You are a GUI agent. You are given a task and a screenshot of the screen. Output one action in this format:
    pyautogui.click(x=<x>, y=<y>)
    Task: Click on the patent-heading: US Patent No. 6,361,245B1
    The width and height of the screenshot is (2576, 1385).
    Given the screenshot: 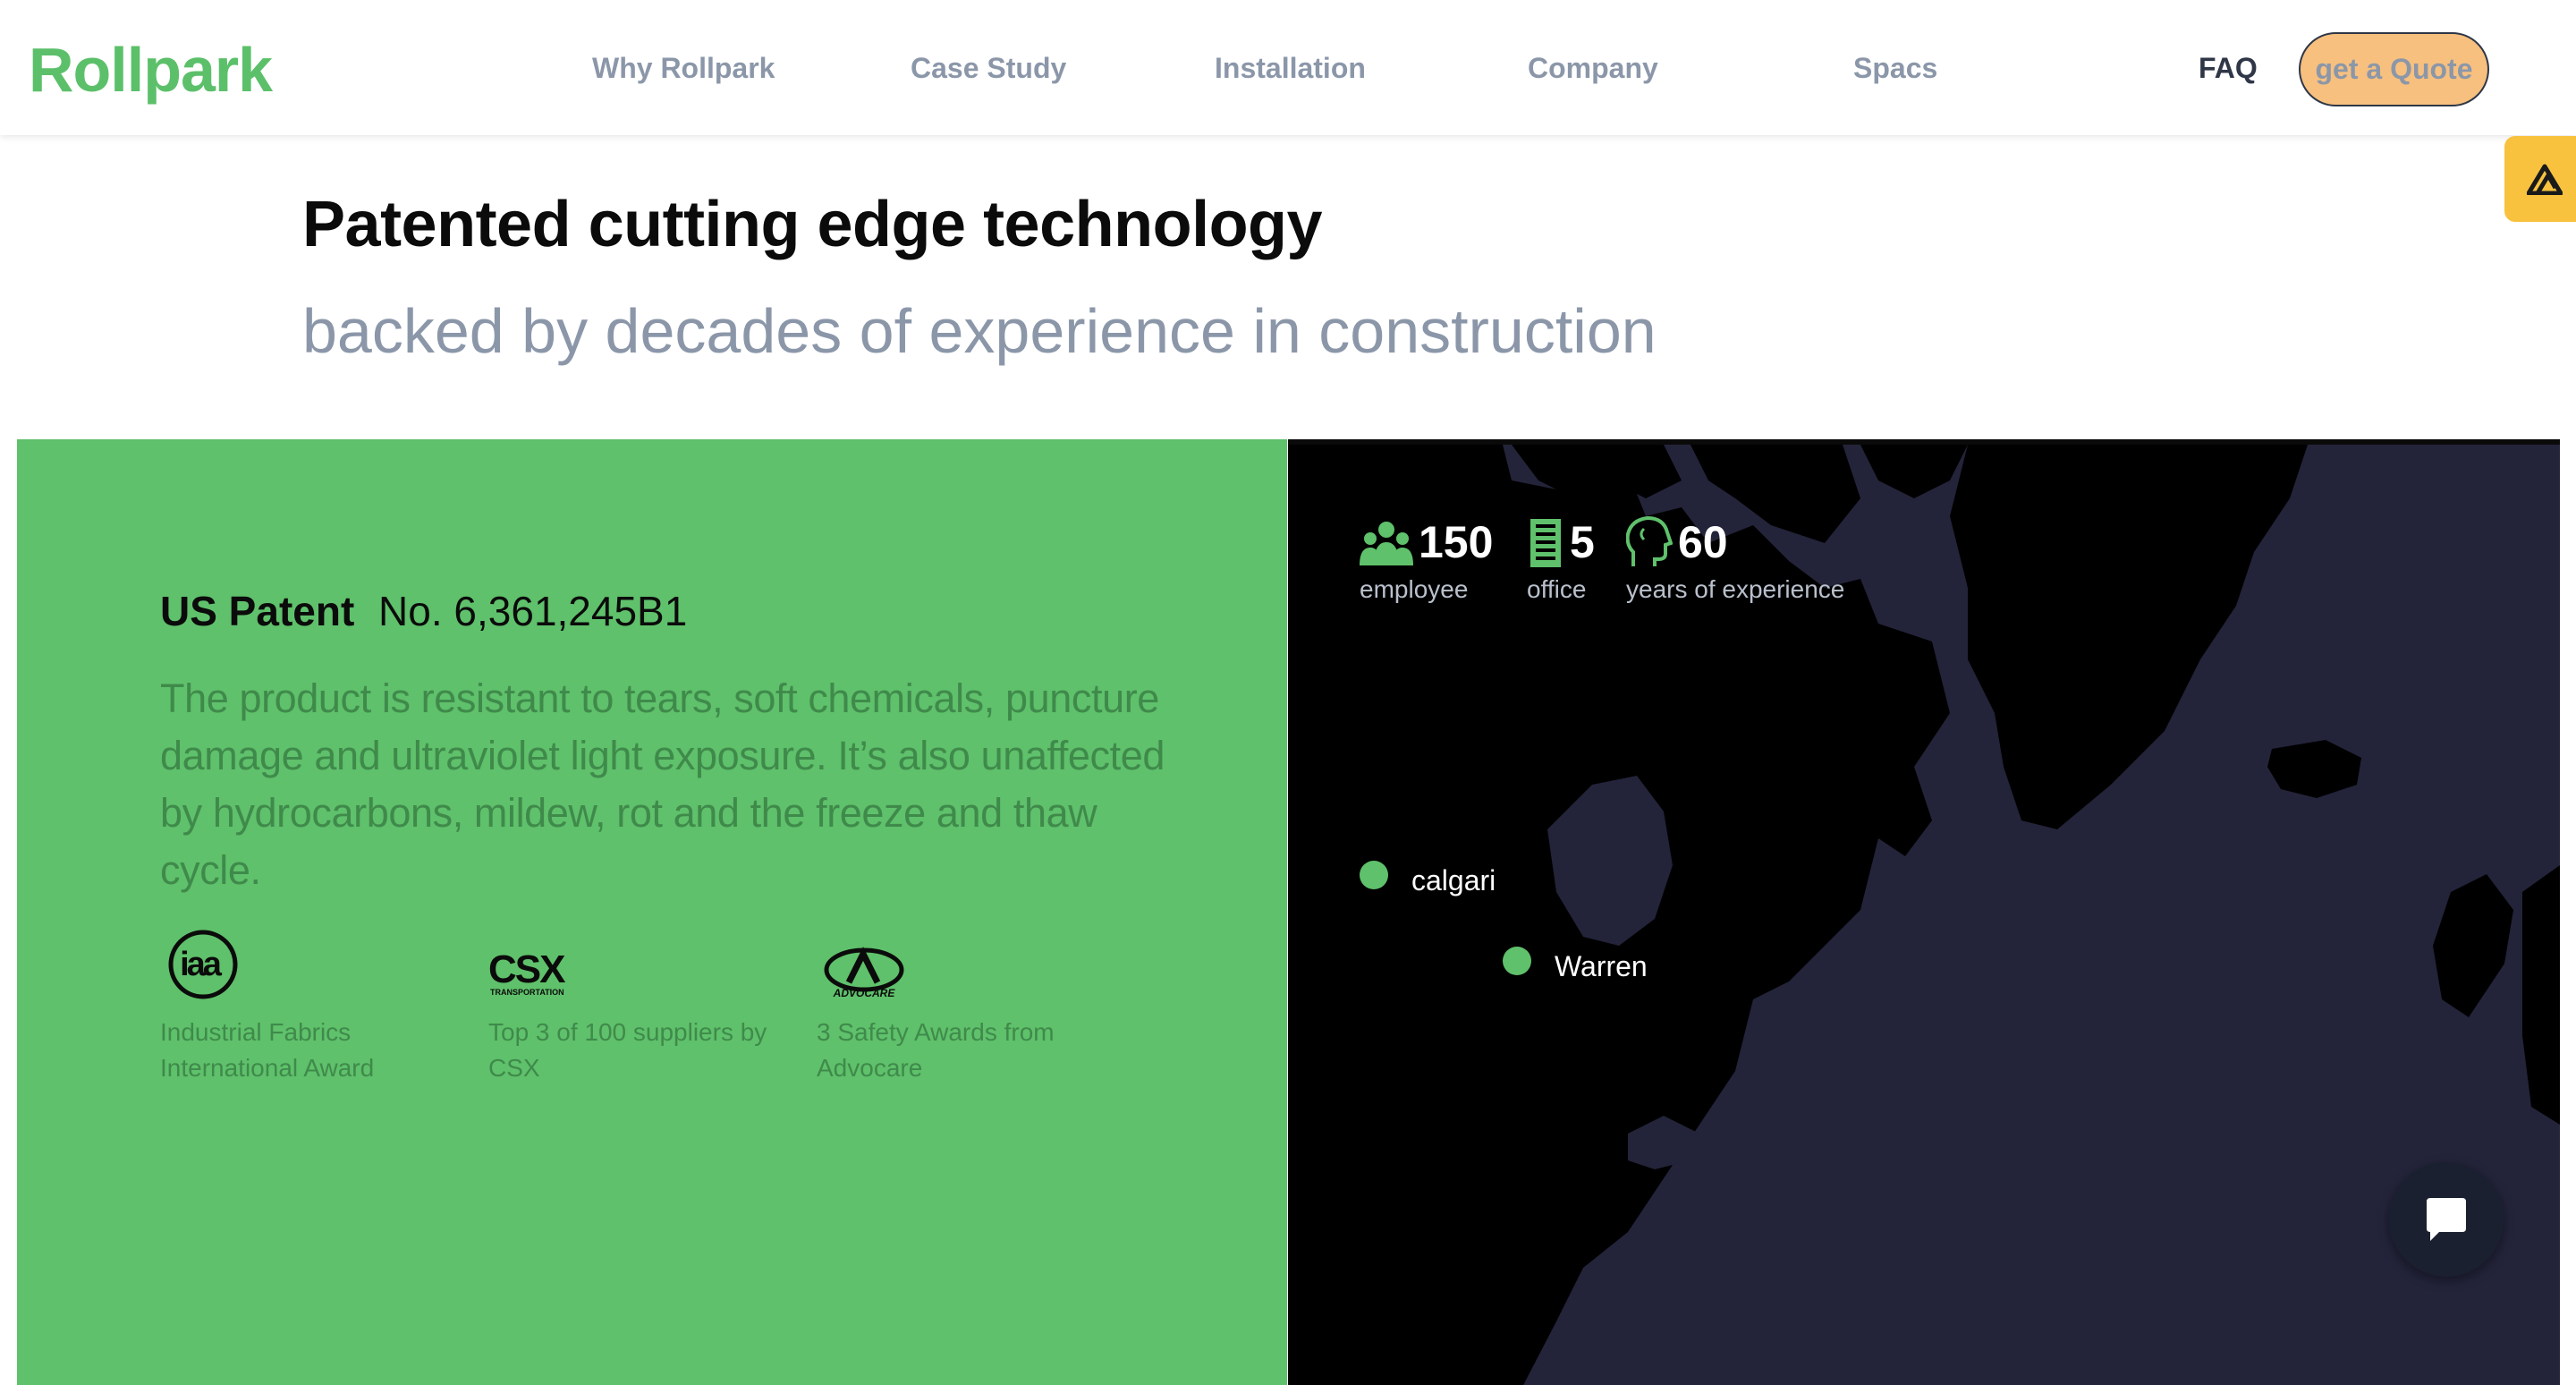 What is the action you would take?
    pyautogui.click(x=423, y=611)
    